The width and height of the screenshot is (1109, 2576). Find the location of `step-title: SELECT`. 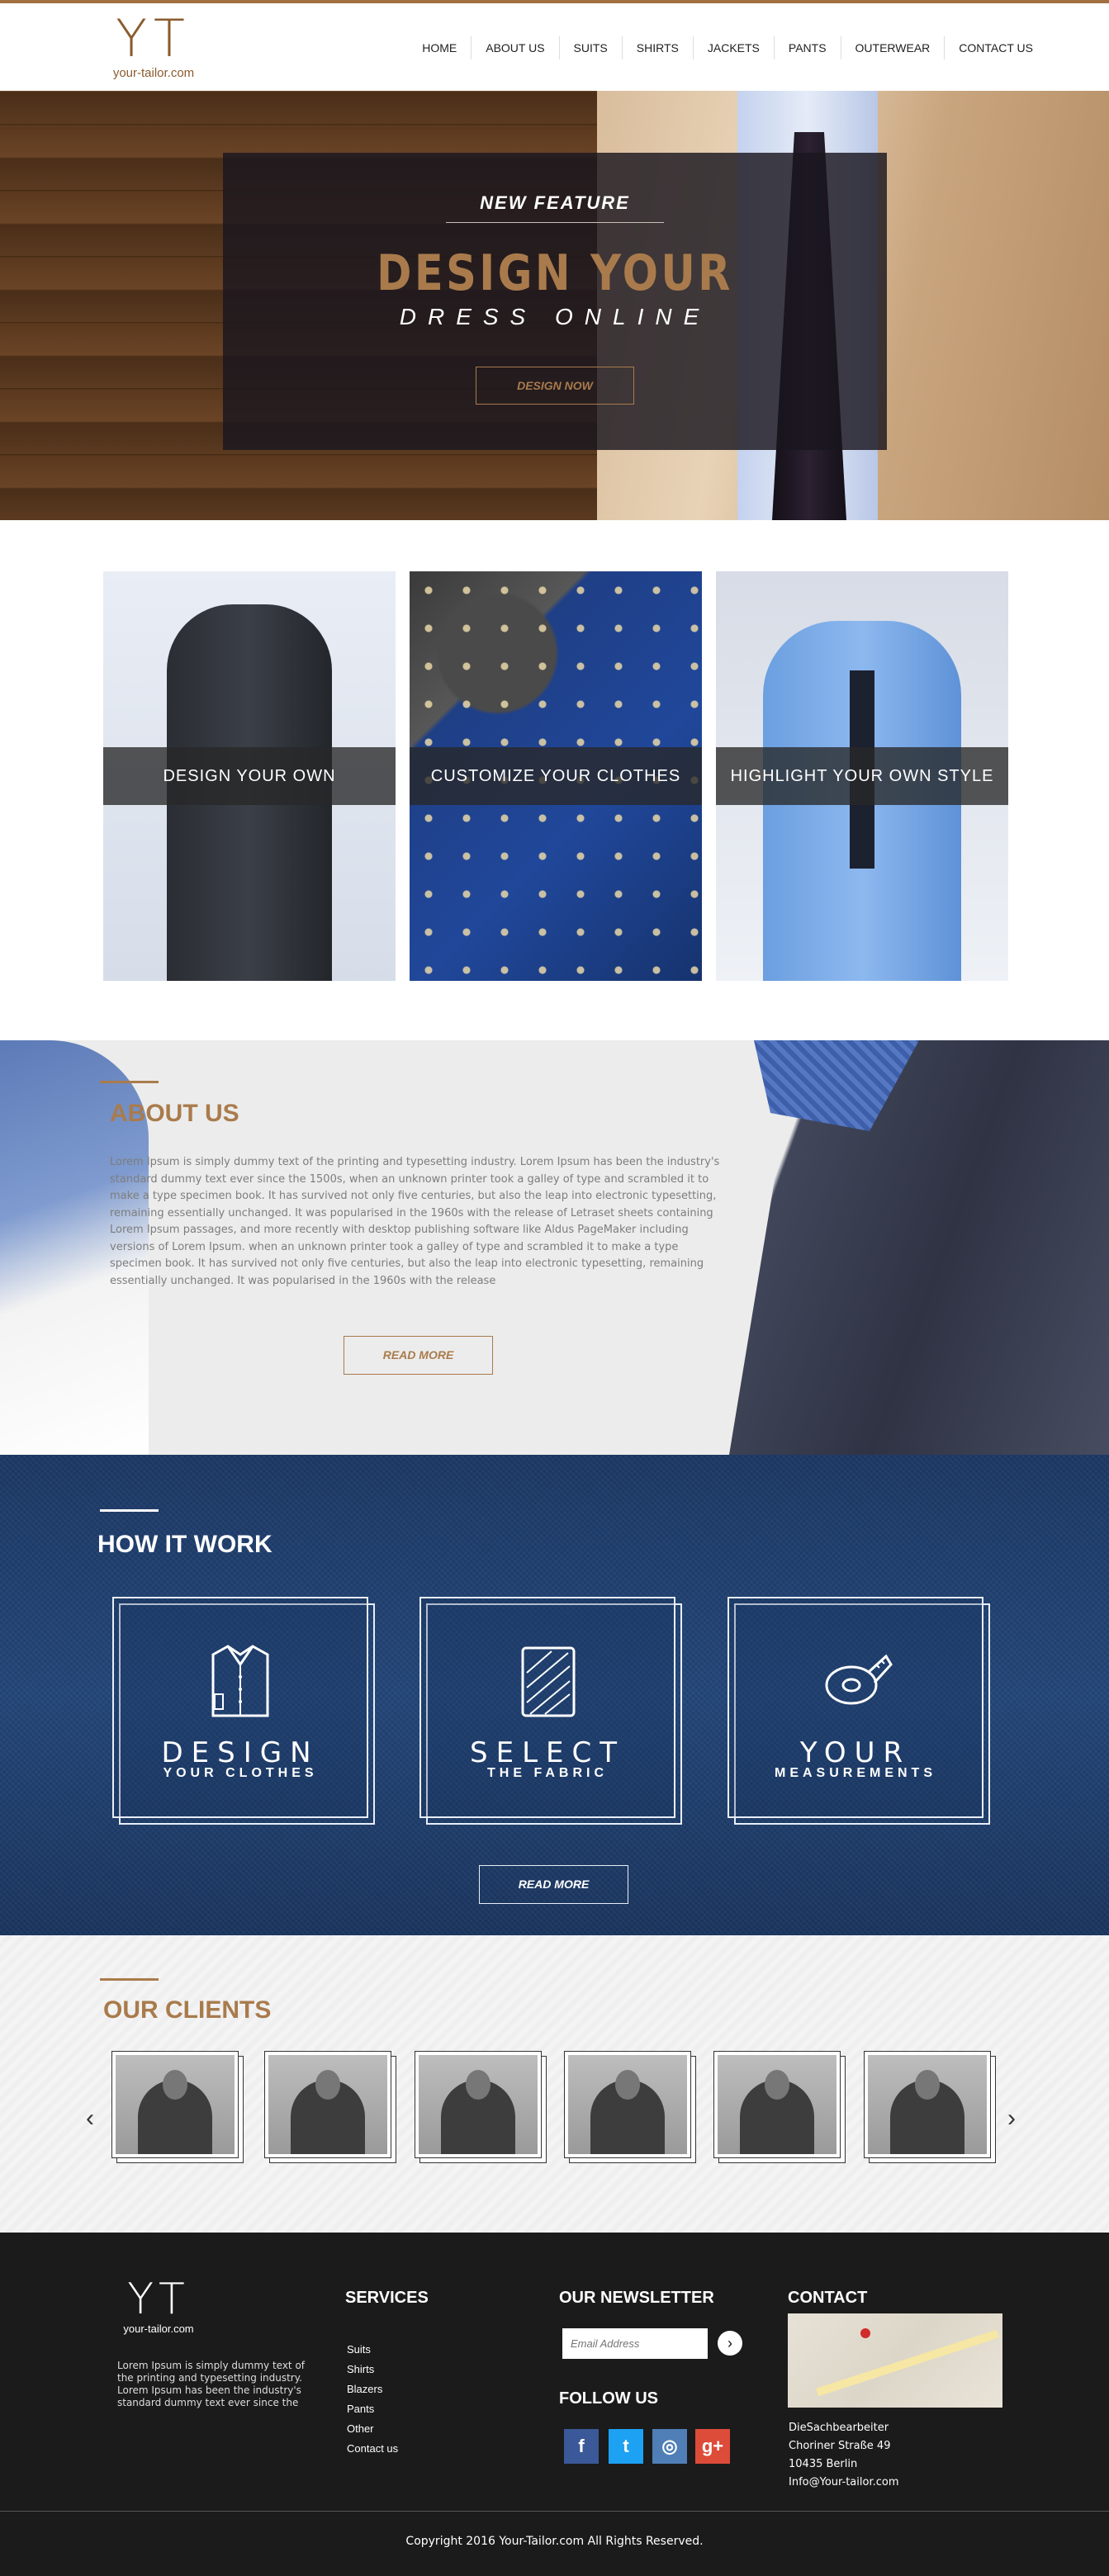

step-title: SELECT is located at coordinates (547, 1752).